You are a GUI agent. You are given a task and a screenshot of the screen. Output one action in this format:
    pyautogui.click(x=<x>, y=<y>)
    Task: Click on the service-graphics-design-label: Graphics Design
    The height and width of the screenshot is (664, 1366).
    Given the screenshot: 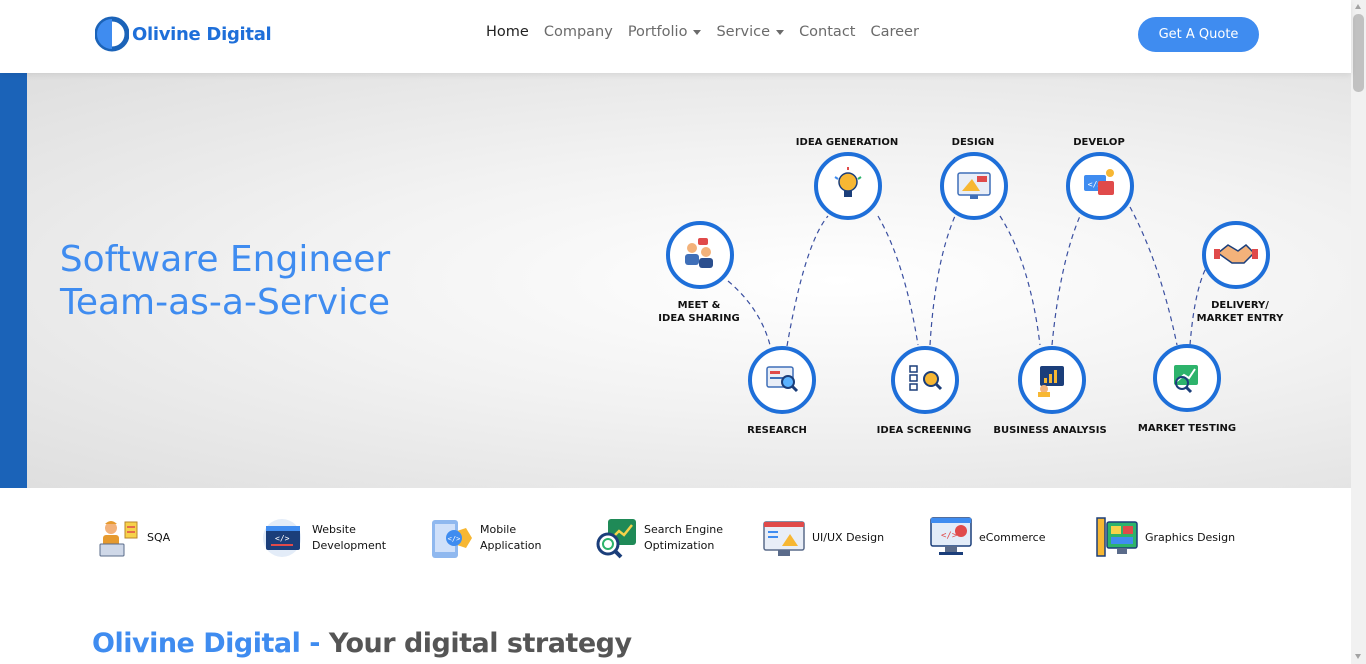 What is the action you would take?
    pyautogui.click(x=1190, y=537)
    